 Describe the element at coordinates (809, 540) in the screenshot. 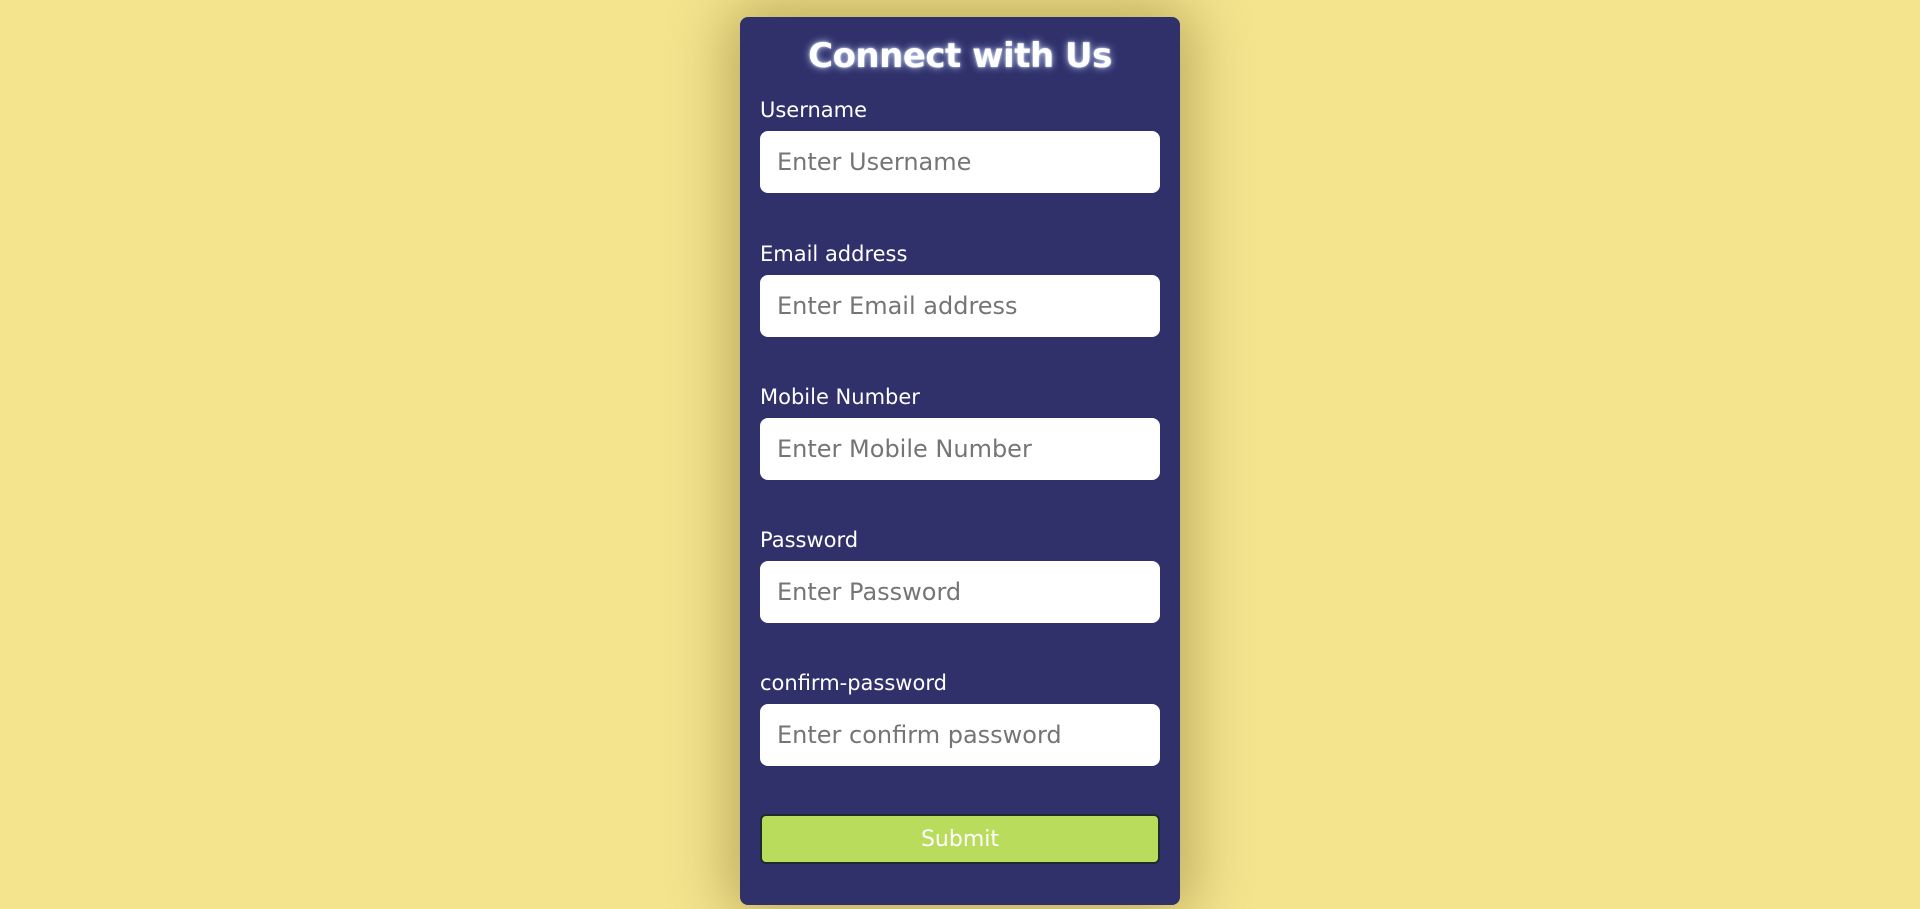

I see `password-label: Password` at that location.